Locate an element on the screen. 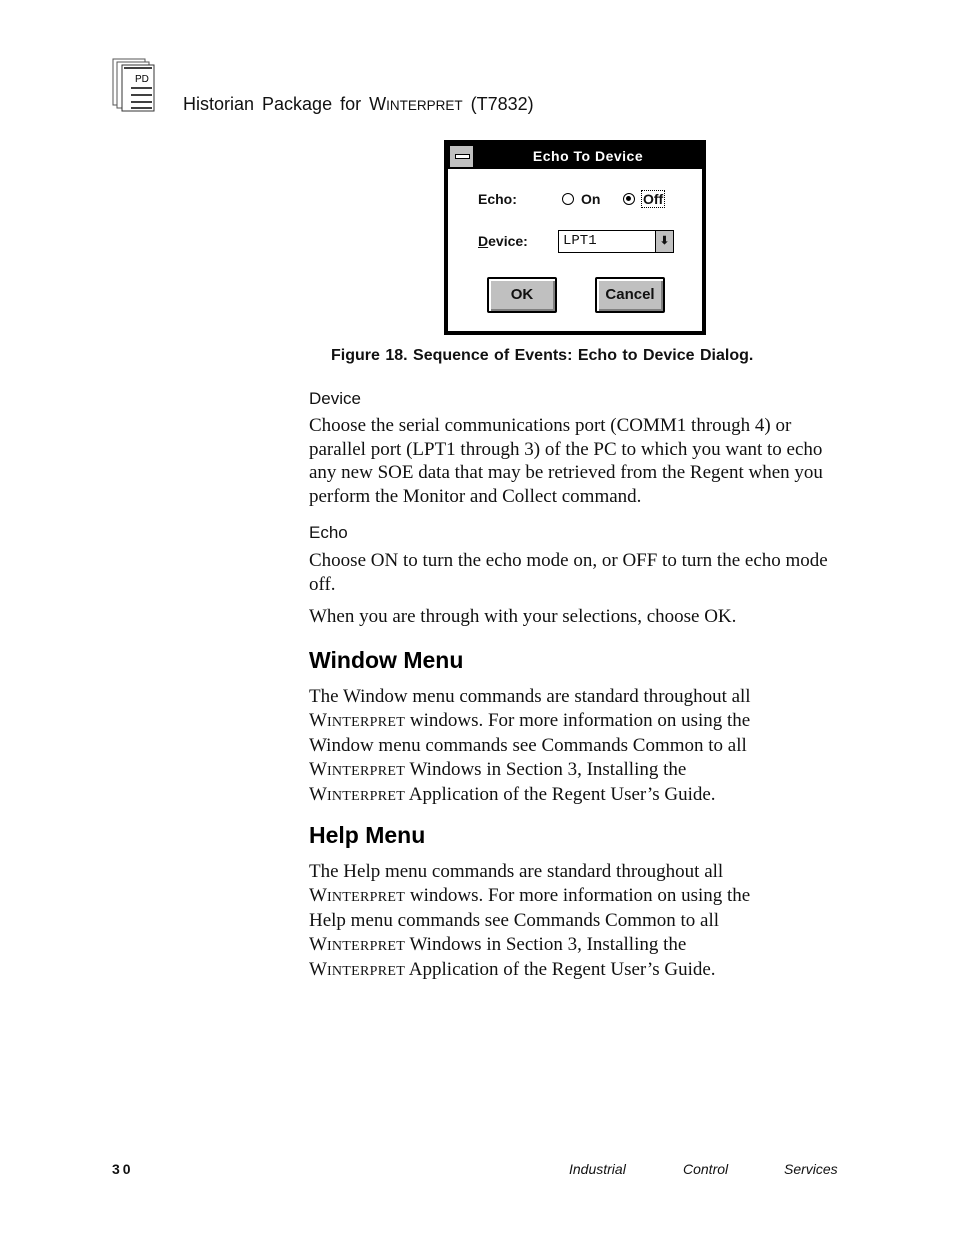  header-product-initial: W is located at coordinates (378, 104).